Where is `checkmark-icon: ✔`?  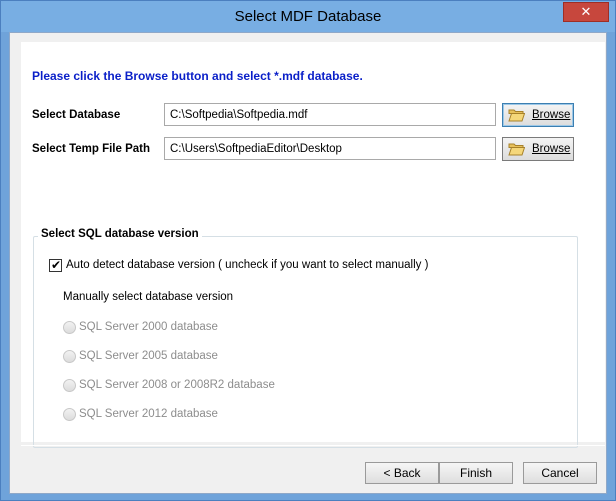
checkmark-icon: ✔ is located at coordinates (56, 265).